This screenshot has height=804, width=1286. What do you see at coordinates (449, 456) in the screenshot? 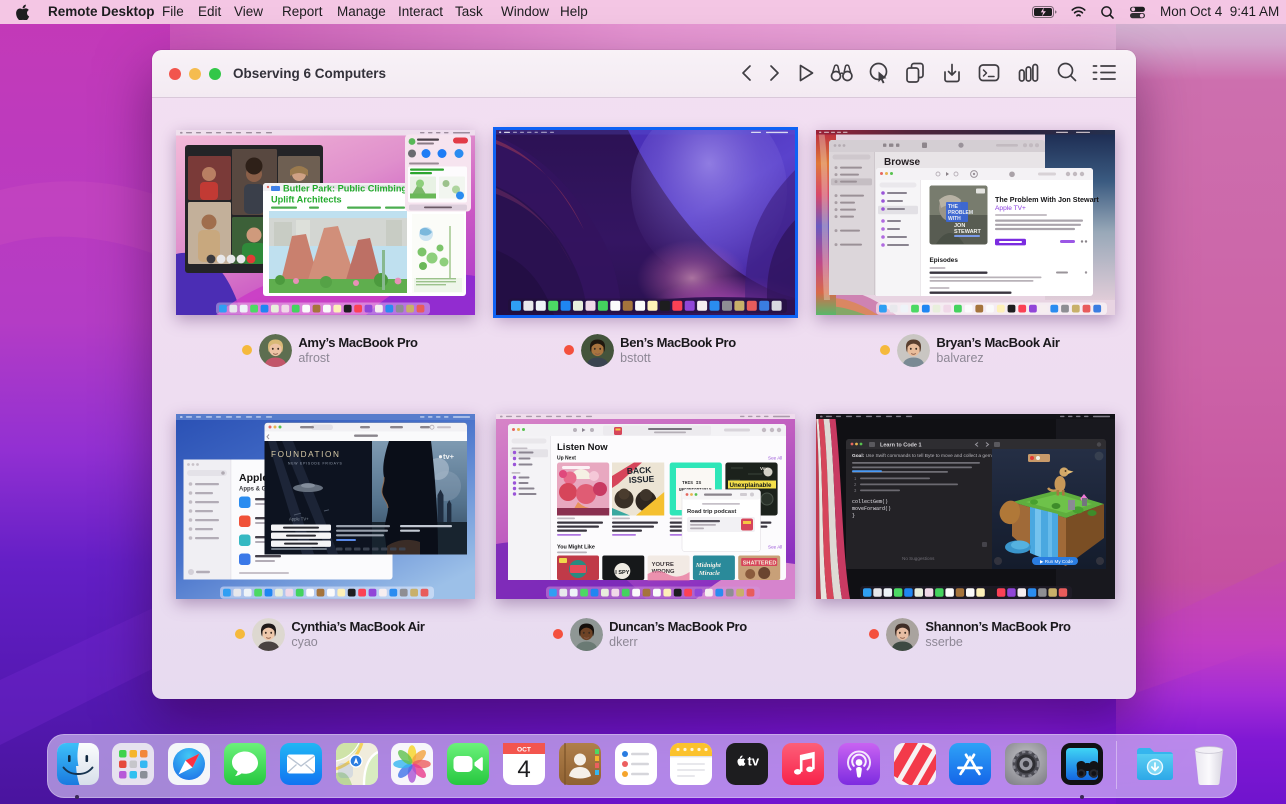
I see `svg-text: tv+` at bounding box center [449, 456].